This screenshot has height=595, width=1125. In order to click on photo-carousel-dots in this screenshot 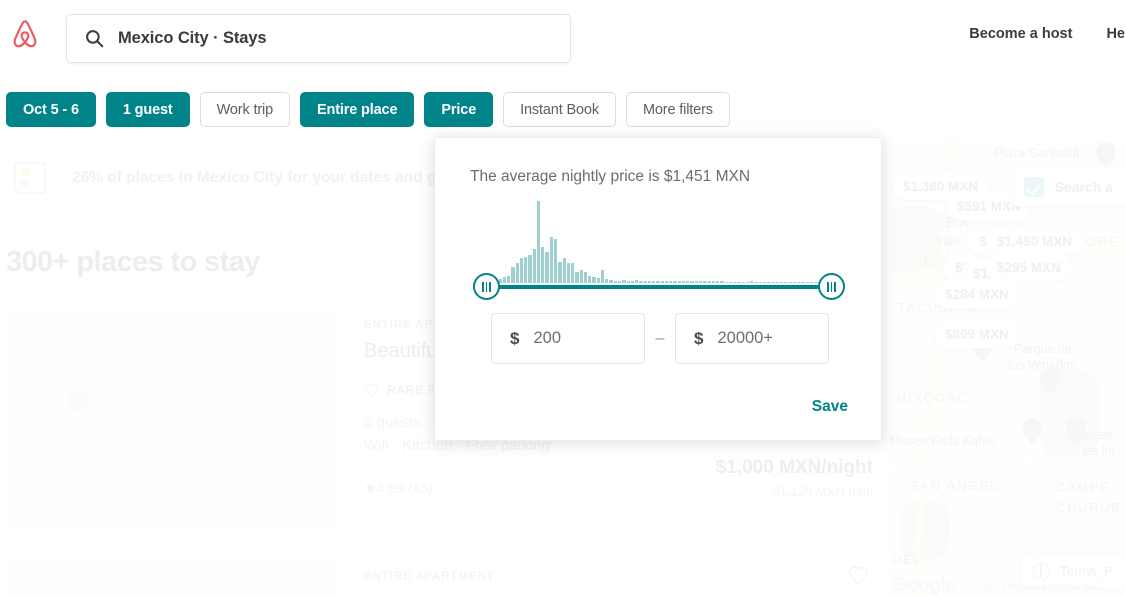, I will do `click(171, 512)`.